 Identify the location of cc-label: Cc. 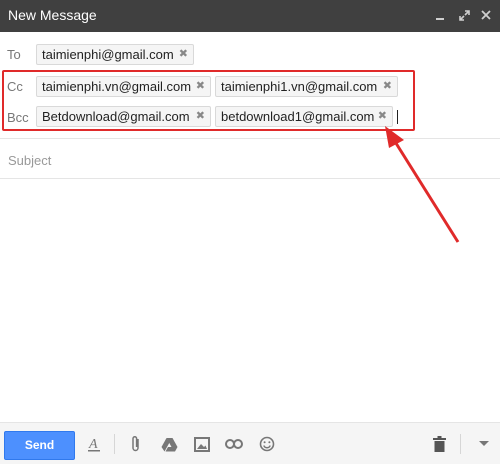
(15, 86).